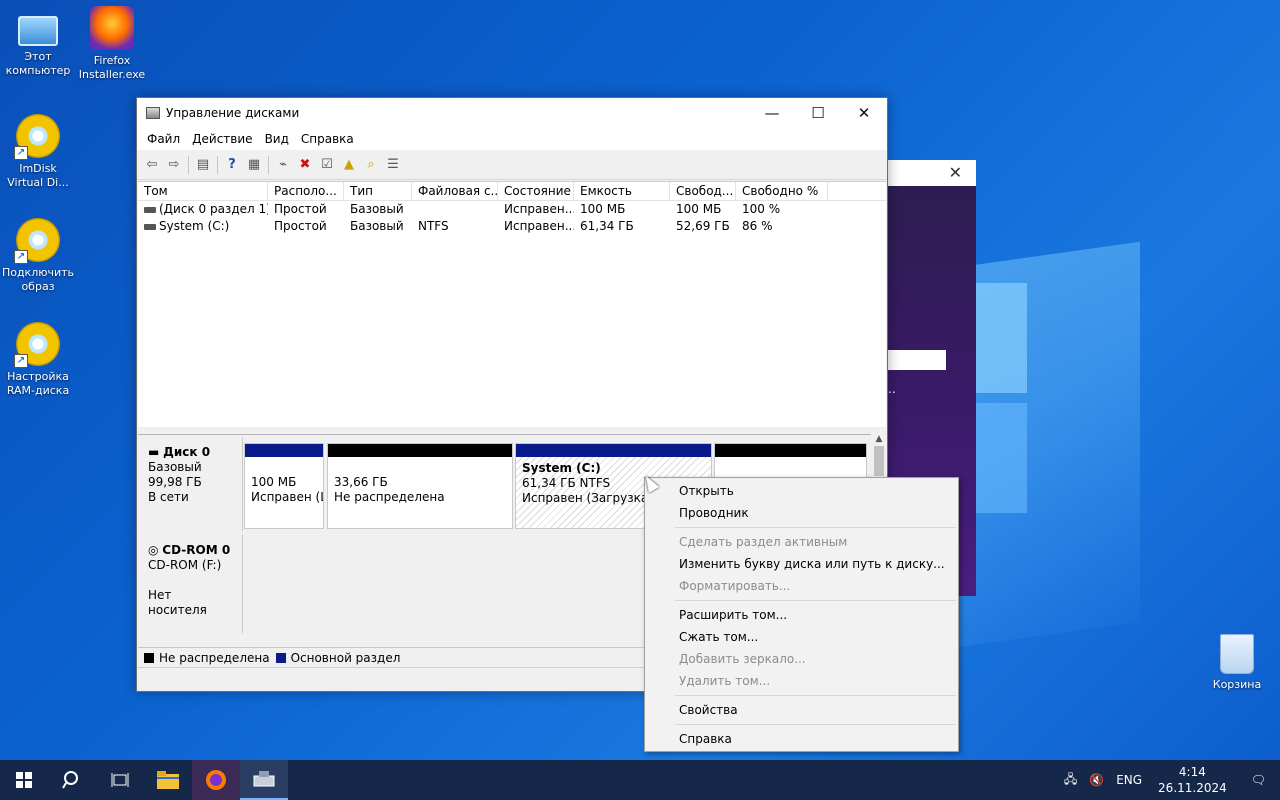  I want to click on column-header-volume: Том, so click(203, 191).